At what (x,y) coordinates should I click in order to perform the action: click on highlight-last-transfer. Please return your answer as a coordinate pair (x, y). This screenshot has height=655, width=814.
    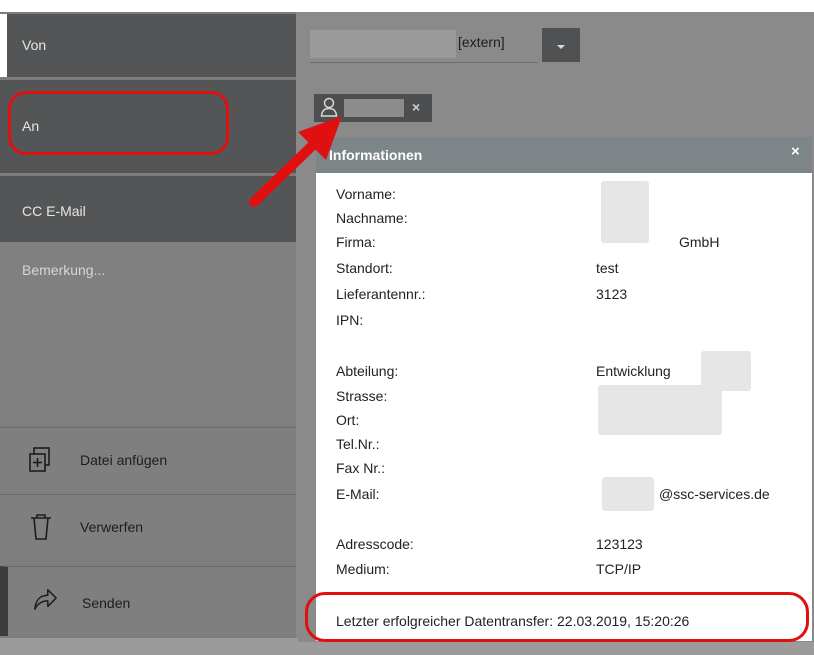
    Looking at the image, I should click on (557, 617).